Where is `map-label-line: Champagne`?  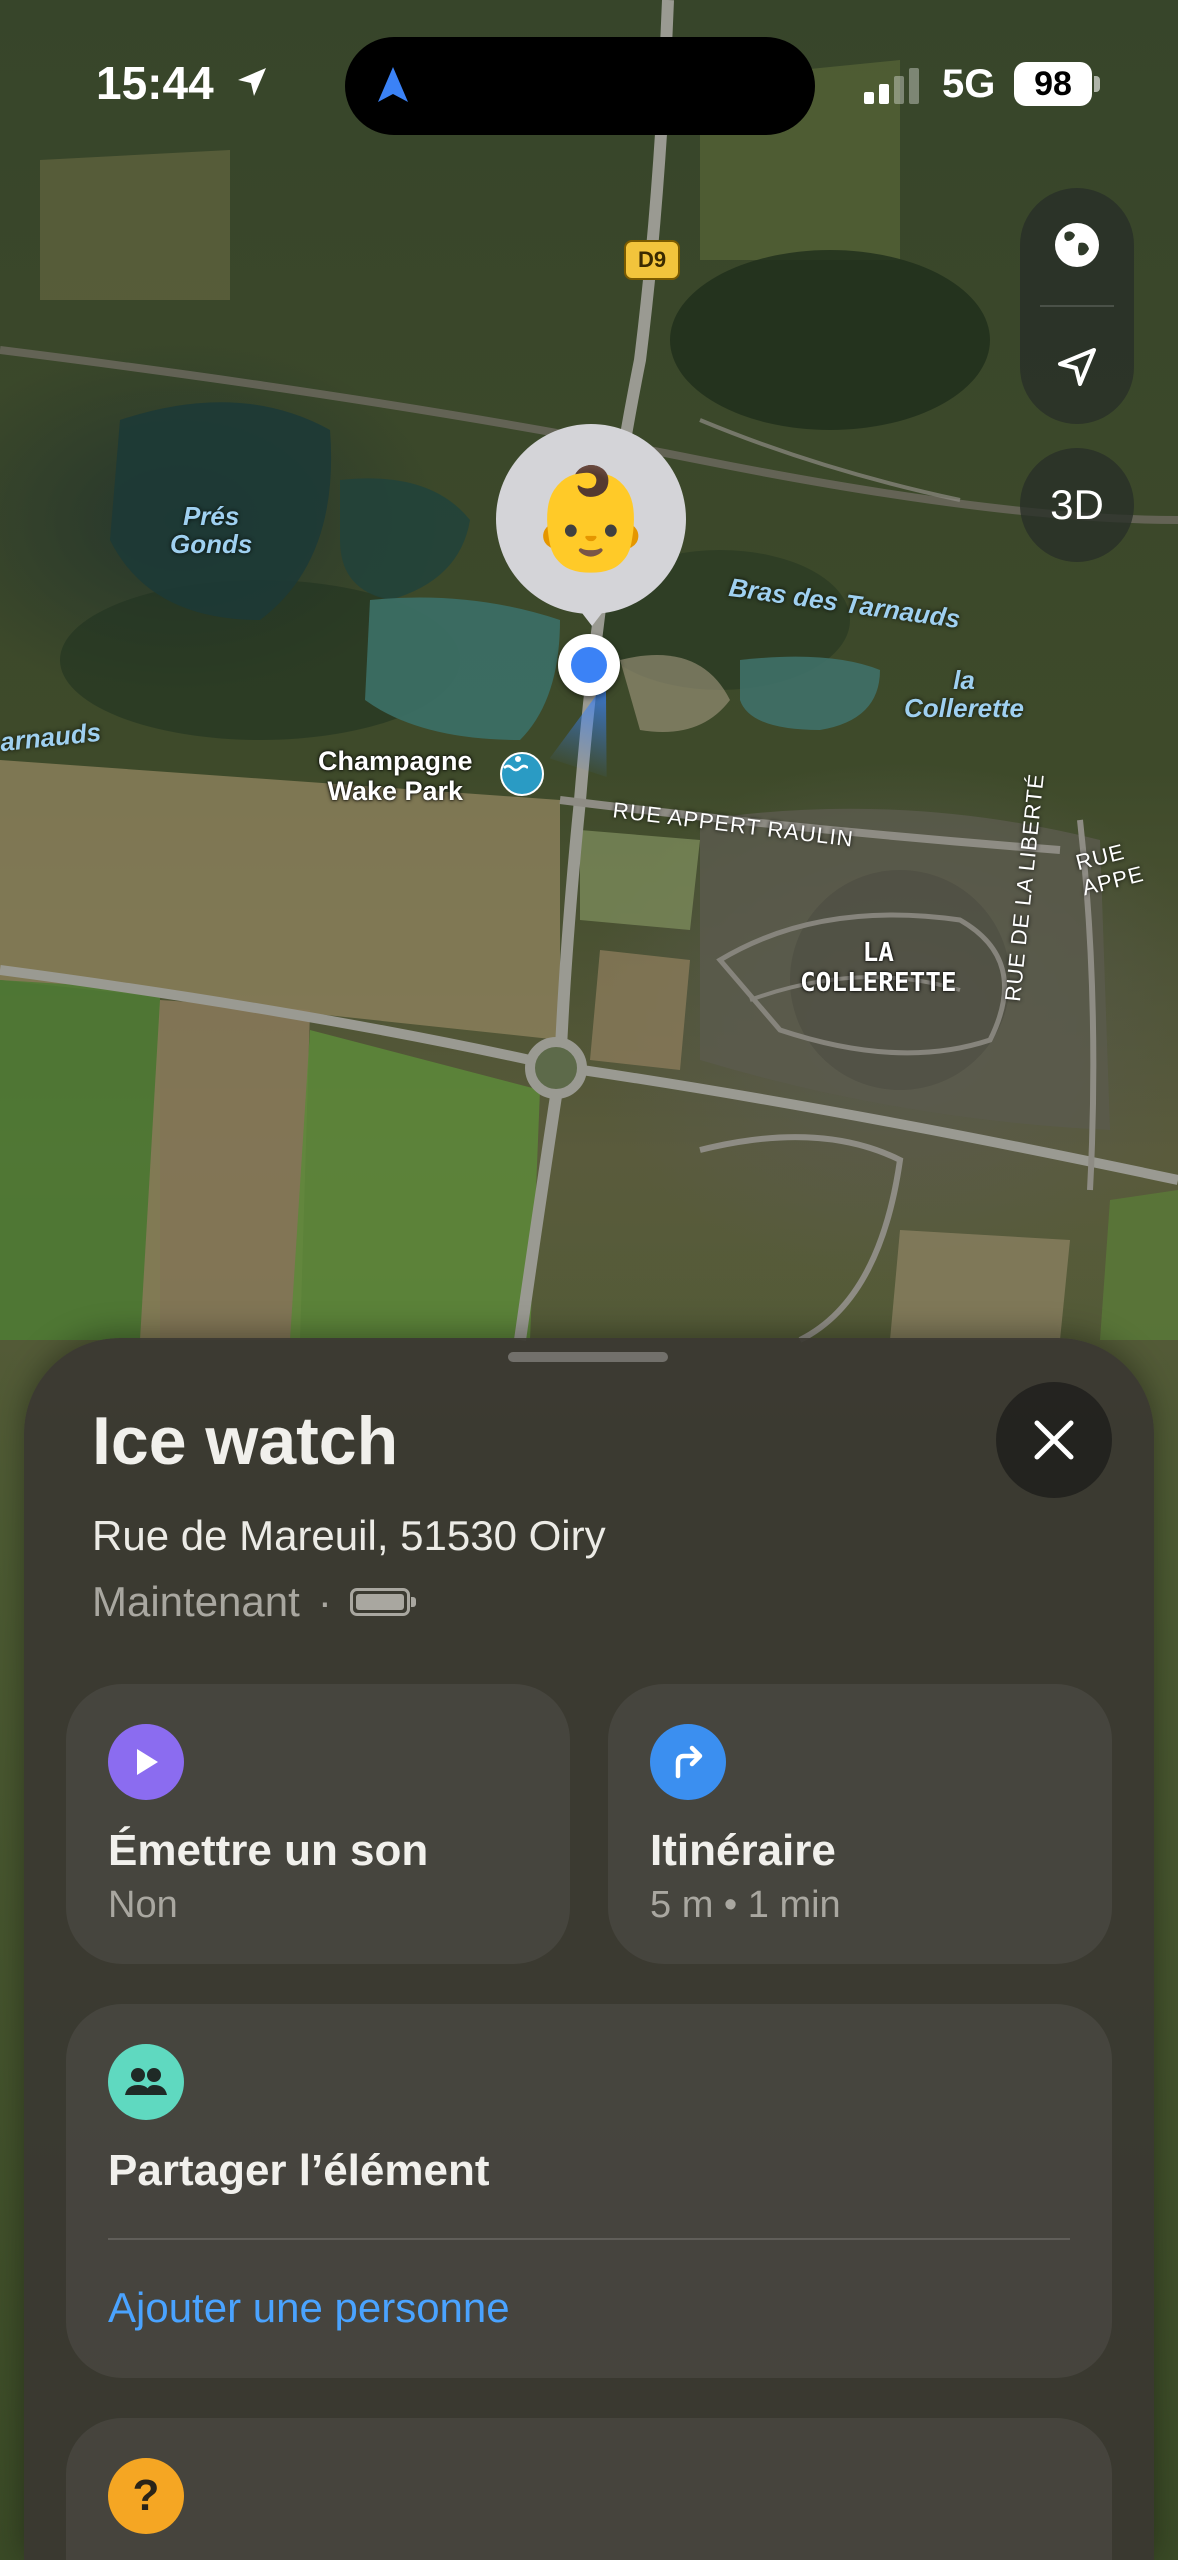
map-label-line: Champagne is located at coordinates (395, 761).